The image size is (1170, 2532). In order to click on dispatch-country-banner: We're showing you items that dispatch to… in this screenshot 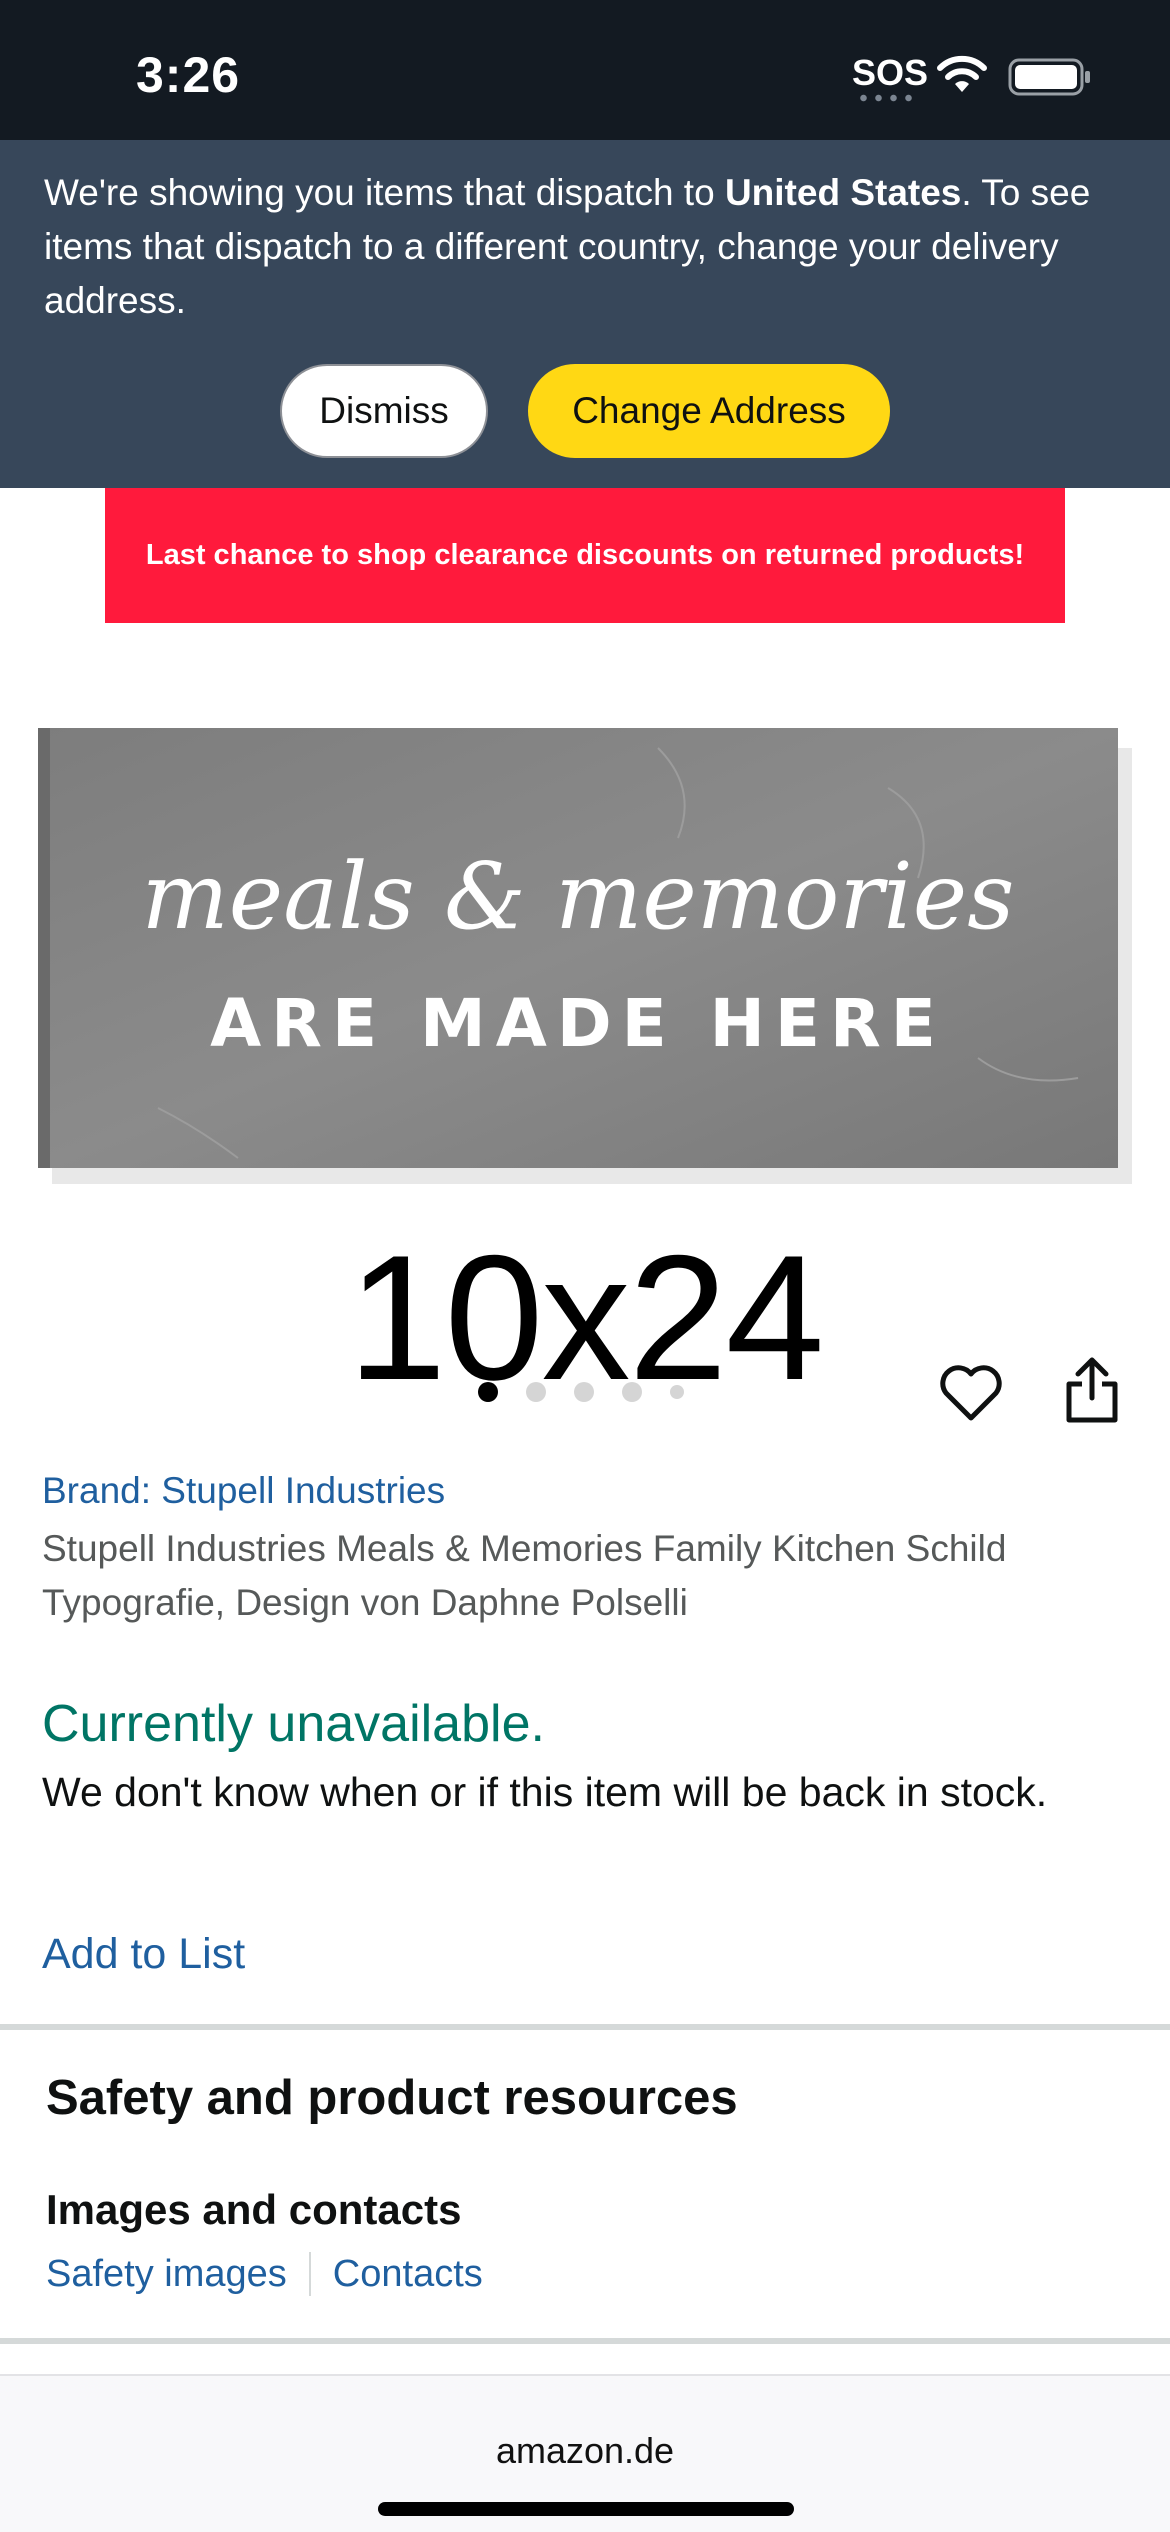, I will do `click(585, 314)`.